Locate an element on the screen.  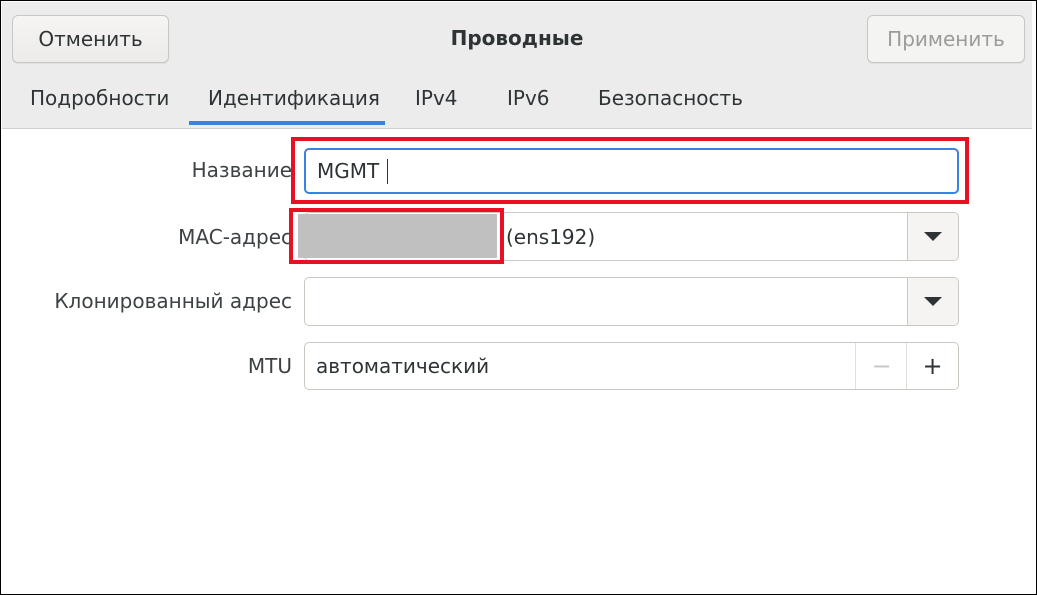
tab-details: Подробности is located at coordinates (99, 98).